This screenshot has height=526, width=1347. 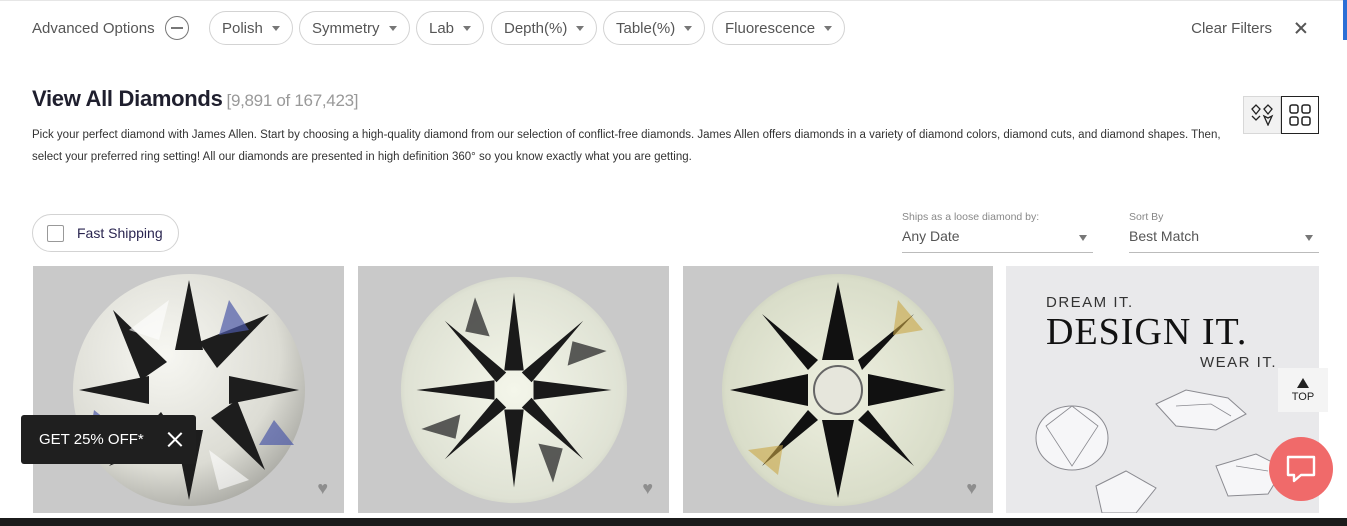 I want to click on back-to-top-button: TOP, so click(x=1303, y=390).